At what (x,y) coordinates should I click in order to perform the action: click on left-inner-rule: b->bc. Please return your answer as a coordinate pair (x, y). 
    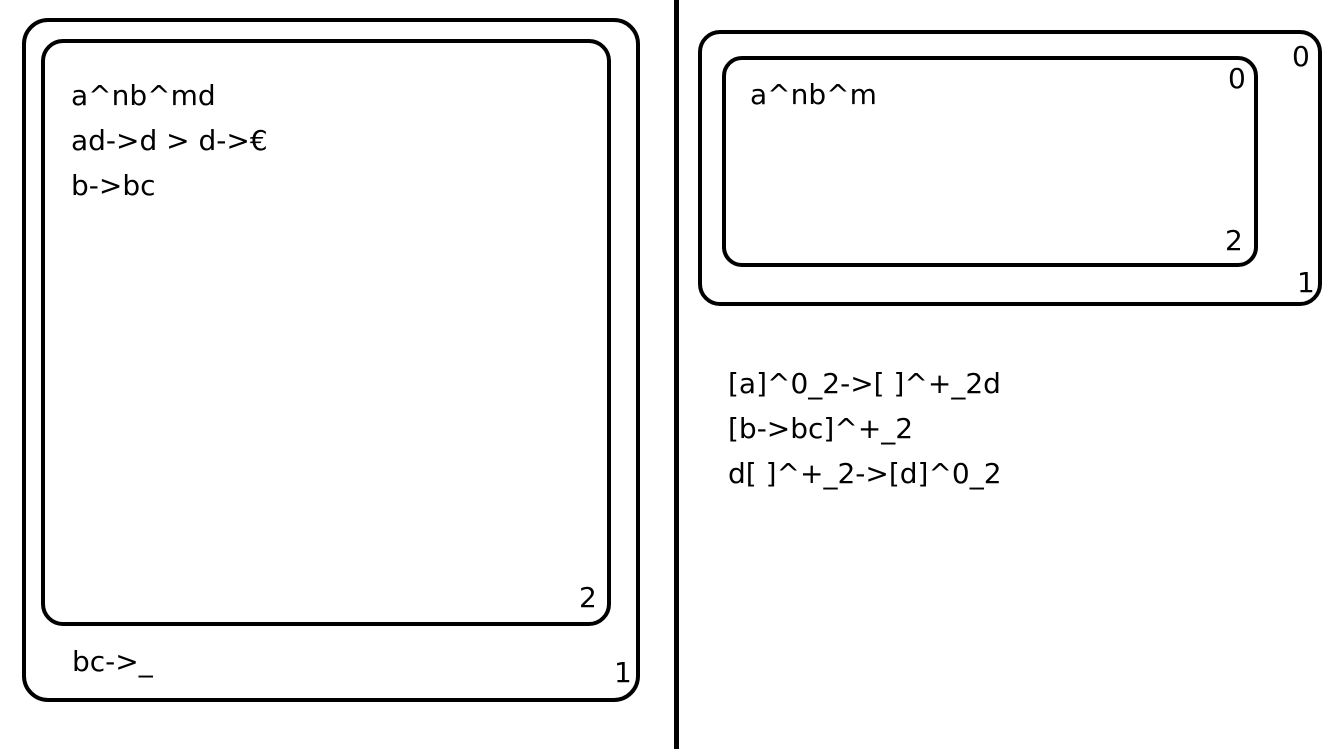
    Looking at the image, I should click on (113, 185).